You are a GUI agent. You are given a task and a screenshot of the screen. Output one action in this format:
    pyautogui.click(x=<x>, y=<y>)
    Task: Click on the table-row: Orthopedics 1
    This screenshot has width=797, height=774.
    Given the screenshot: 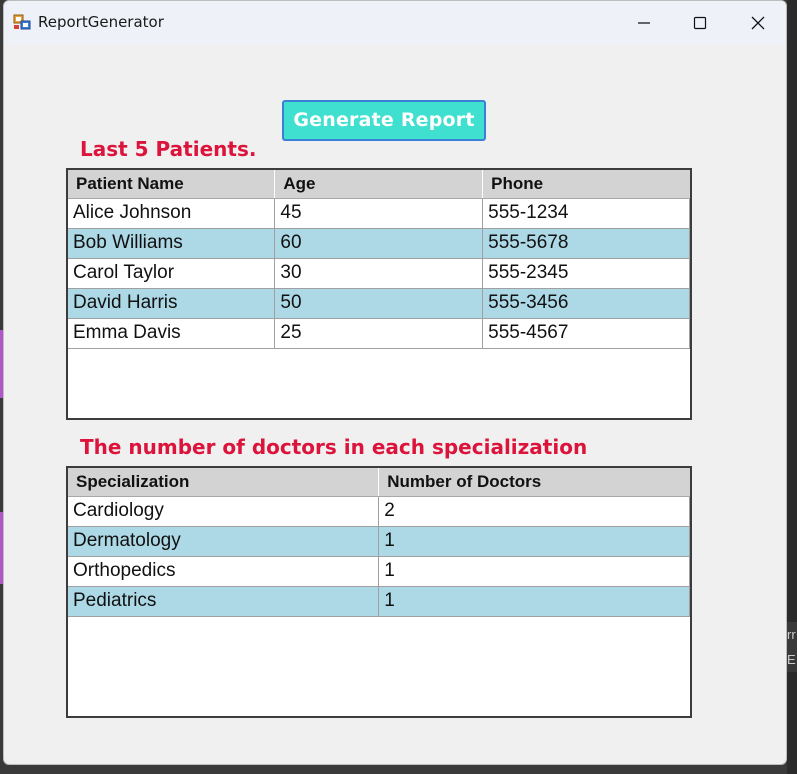 What is the action you would take?
    pyautogui.click(x=379, y=571)
    